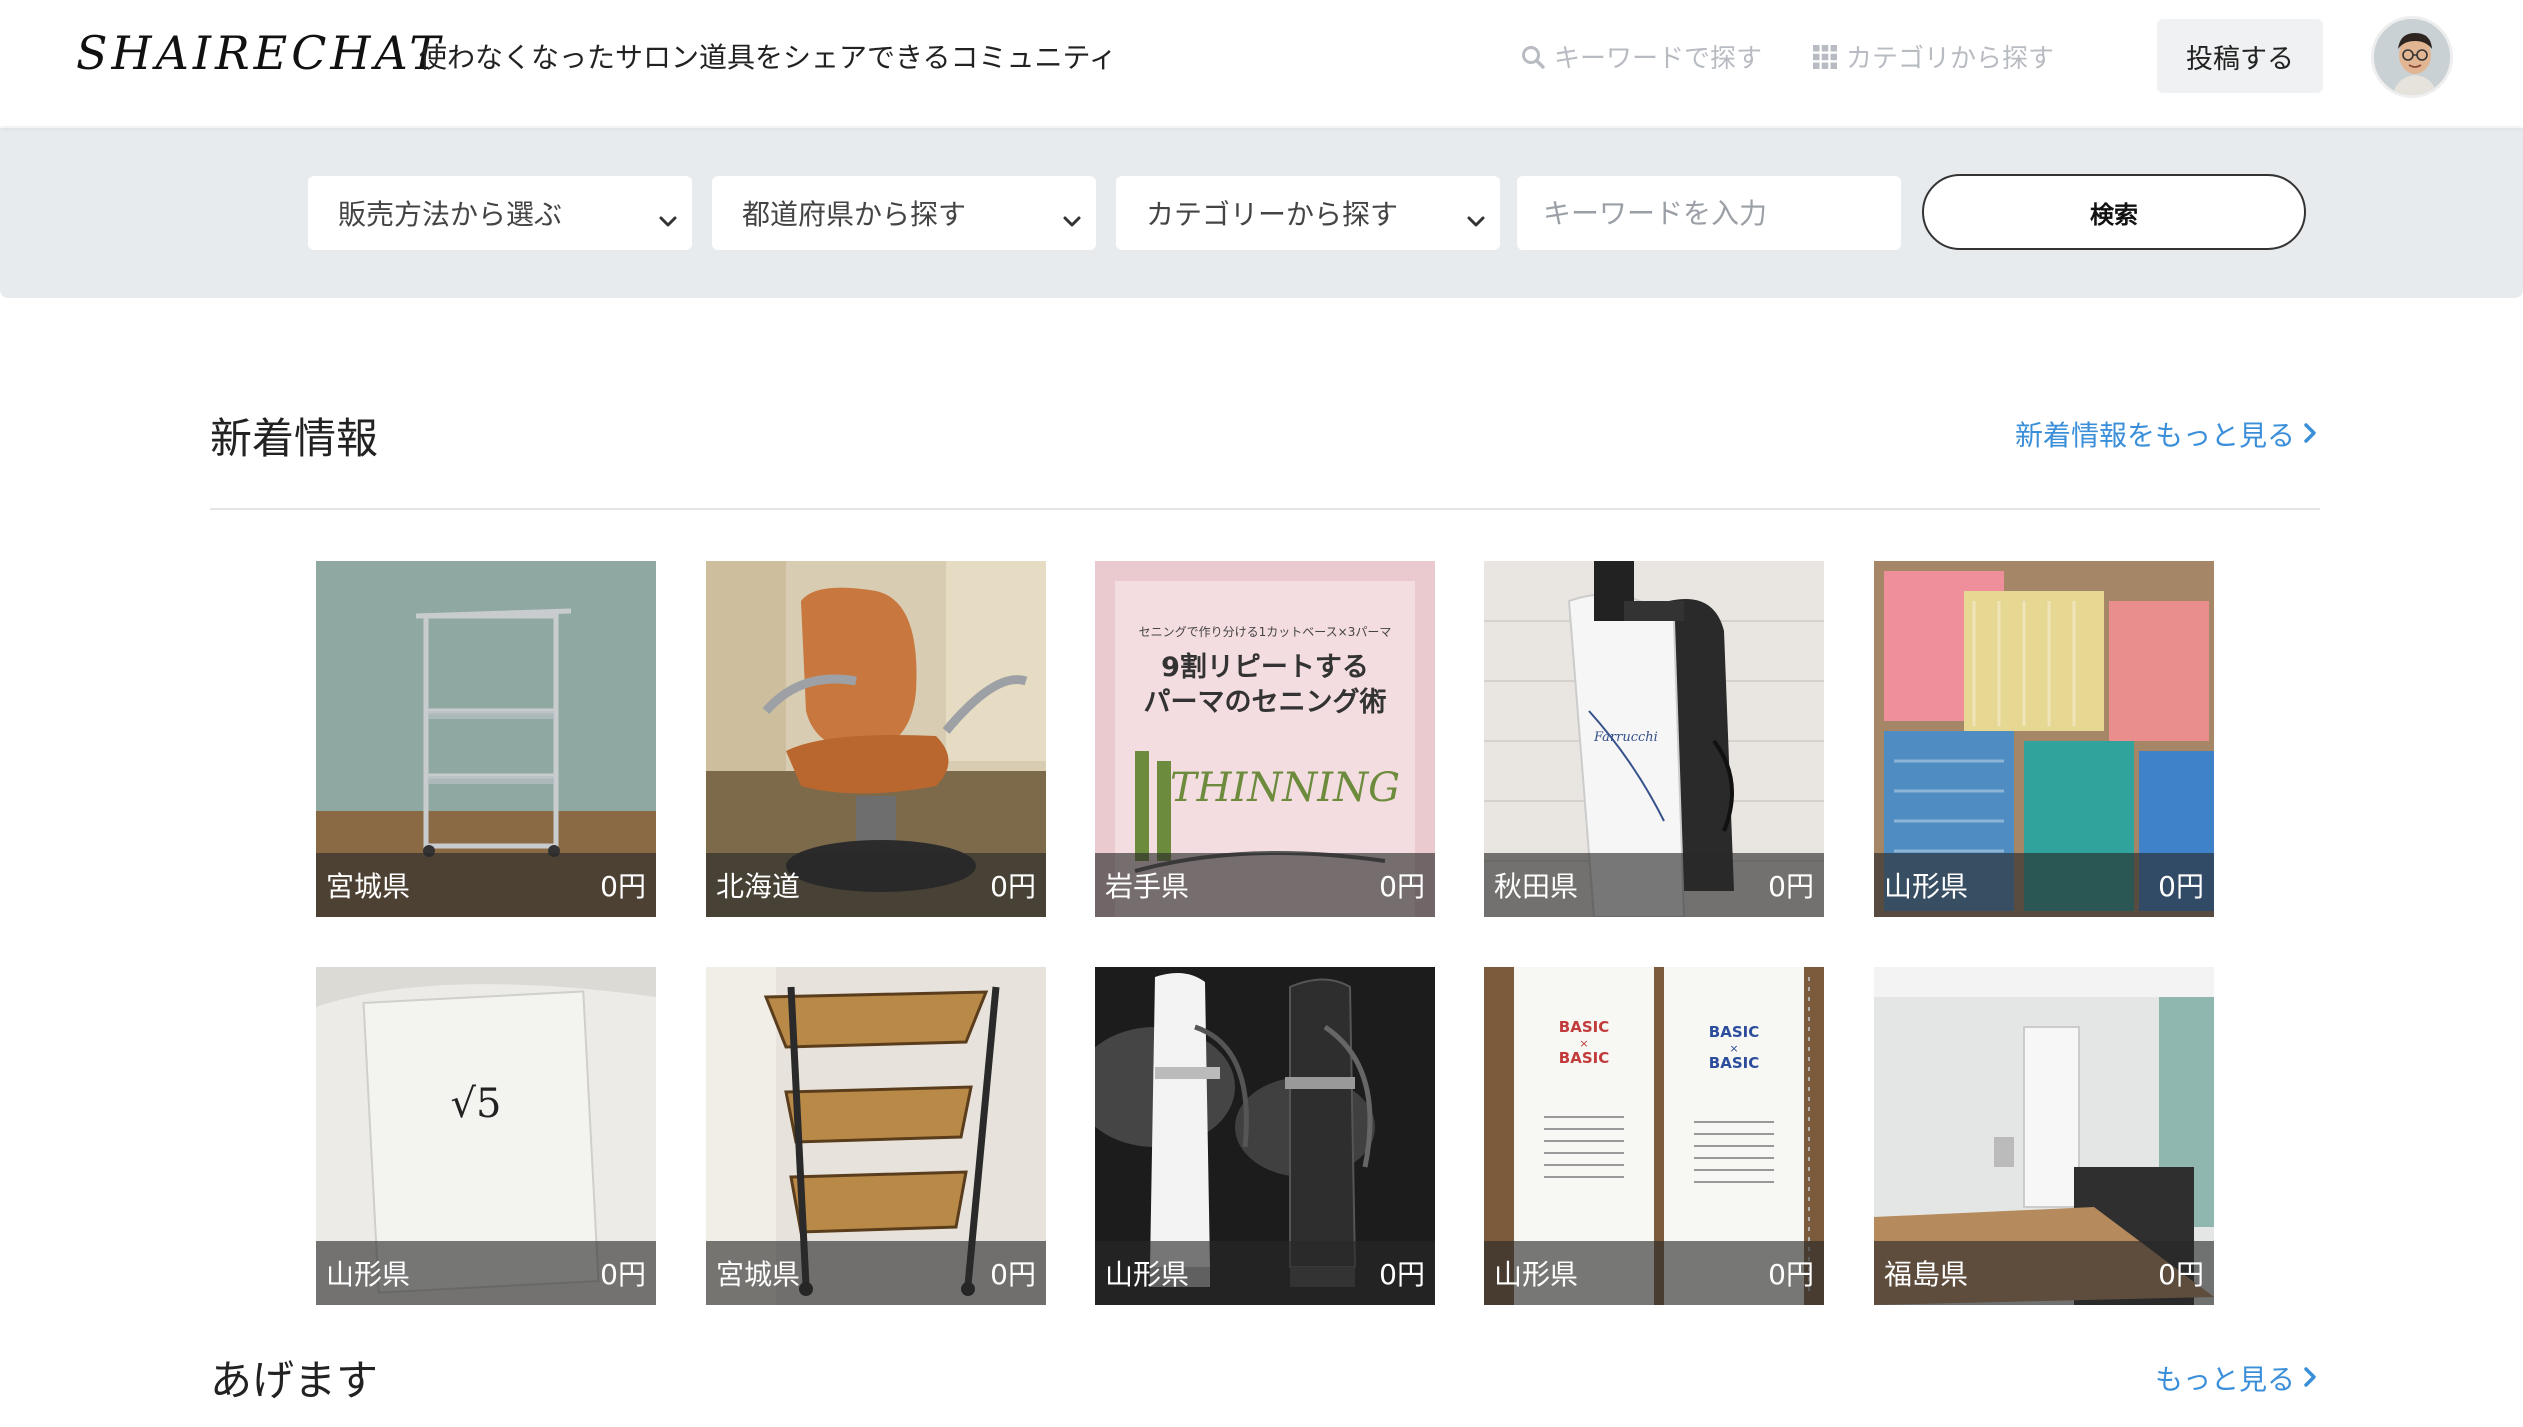 Image resolution: width=2523 pixels, height=1427 pixels. What do you see at coordinates (1654, 885) in the screenshot?
I see `item-info-bar: 秋田県 0円` at bounding box center [1654, 885].